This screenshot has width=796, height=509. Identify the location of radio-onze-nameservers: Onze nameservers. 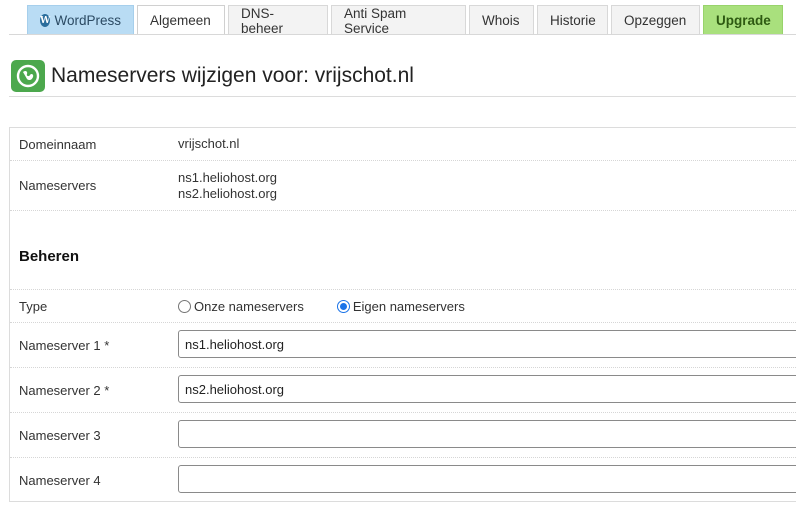
(241, 306).